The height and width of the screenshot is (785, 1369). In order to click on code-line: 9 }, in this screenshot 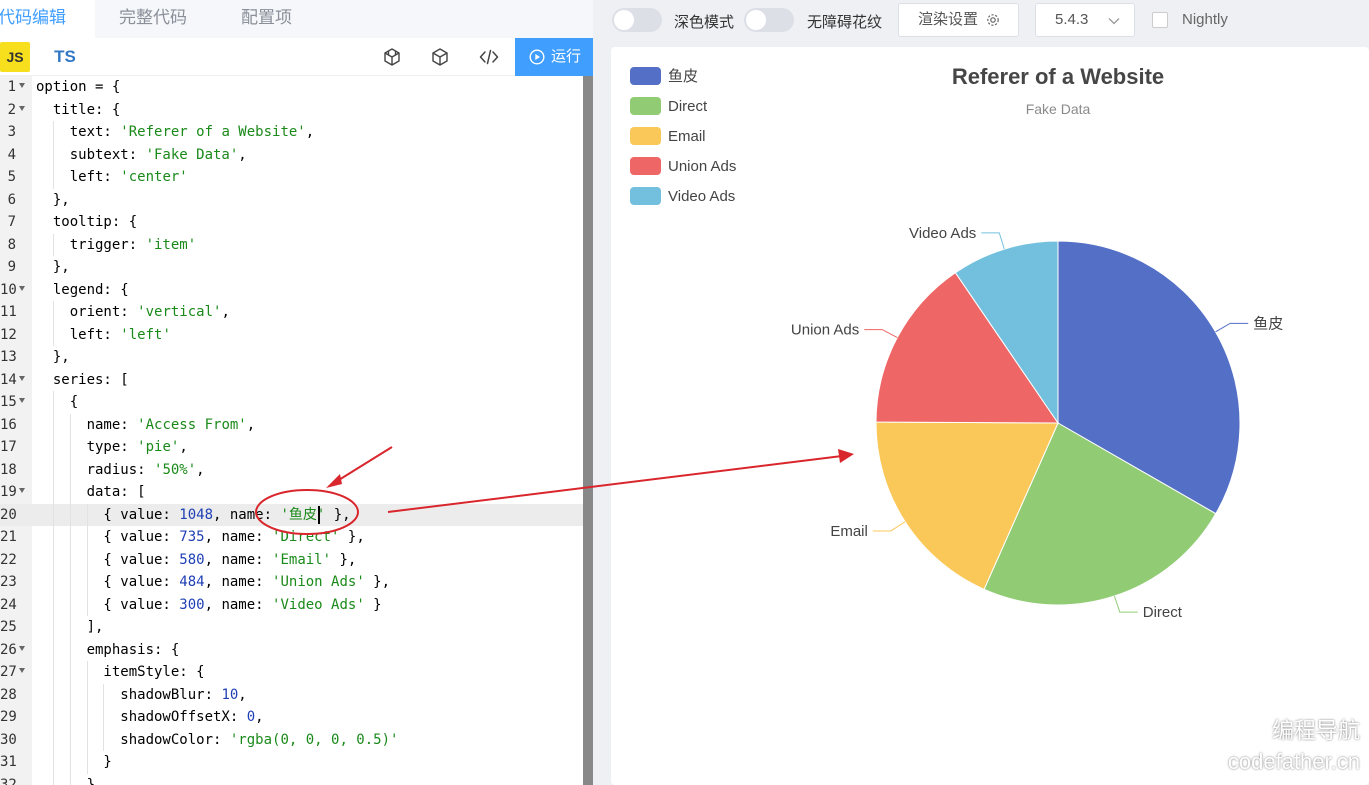, I will do `click(291, 267)`.